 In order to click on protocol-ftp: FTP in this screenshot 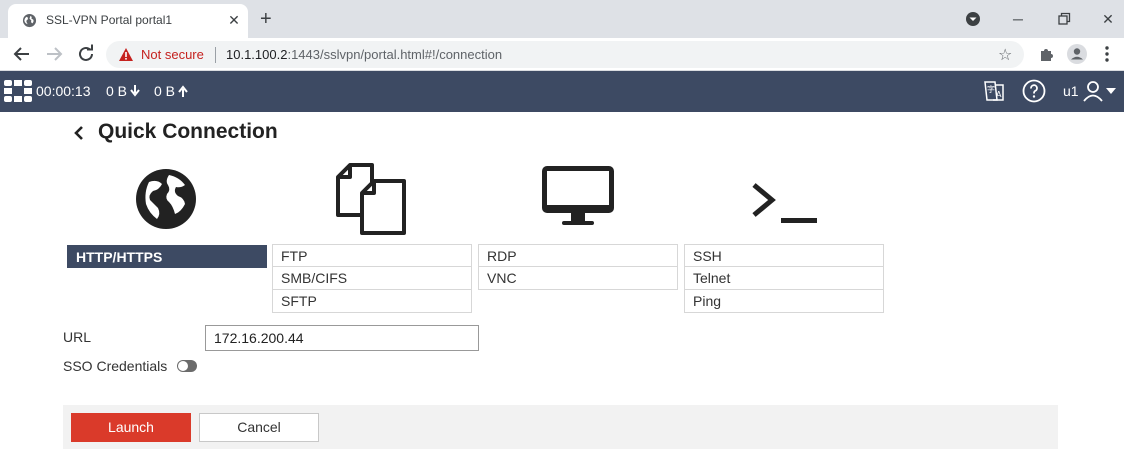, I will do `click(372, 255)`.